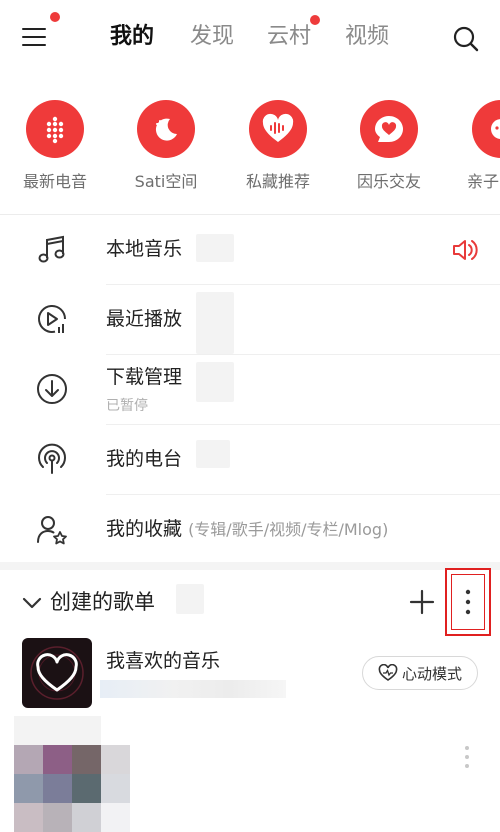  What do you see at coordinates (102, 602) in the screenshot?
I see `section-title: 创建的歌单` at bounding box center [102, 602].